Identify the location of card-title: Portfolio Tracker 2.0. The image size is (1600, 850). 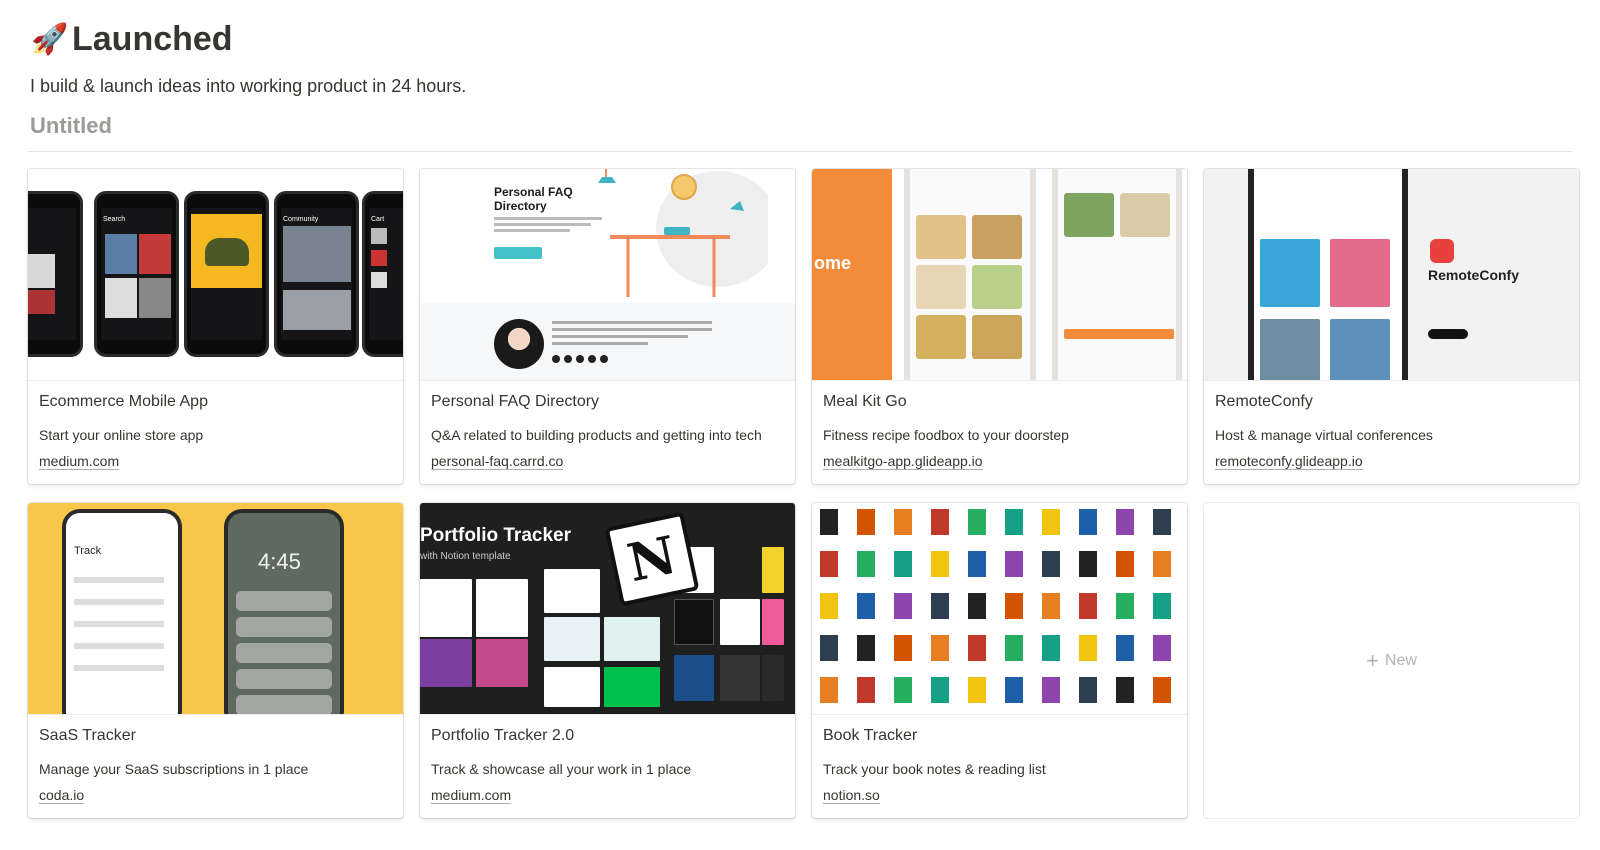
(503, 735).